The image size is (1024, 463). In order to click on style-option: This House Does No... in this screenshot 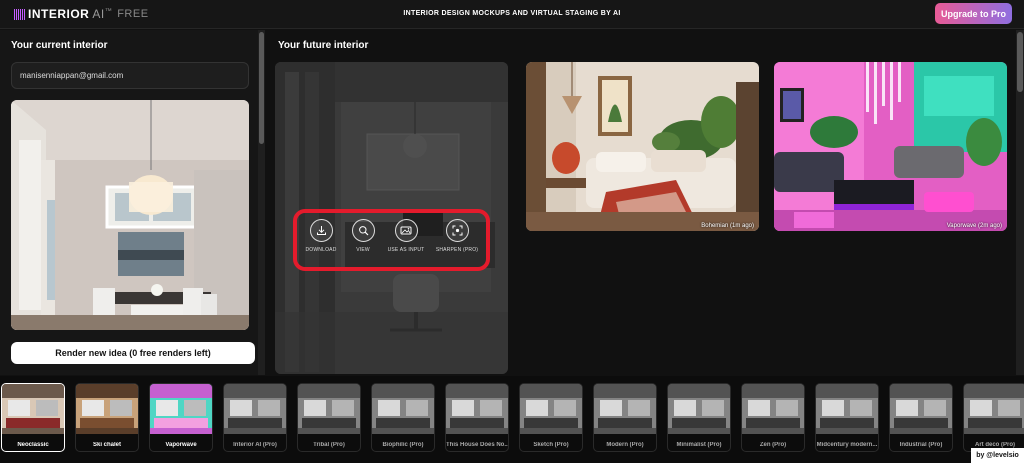, I will do `click(477, 417)`.